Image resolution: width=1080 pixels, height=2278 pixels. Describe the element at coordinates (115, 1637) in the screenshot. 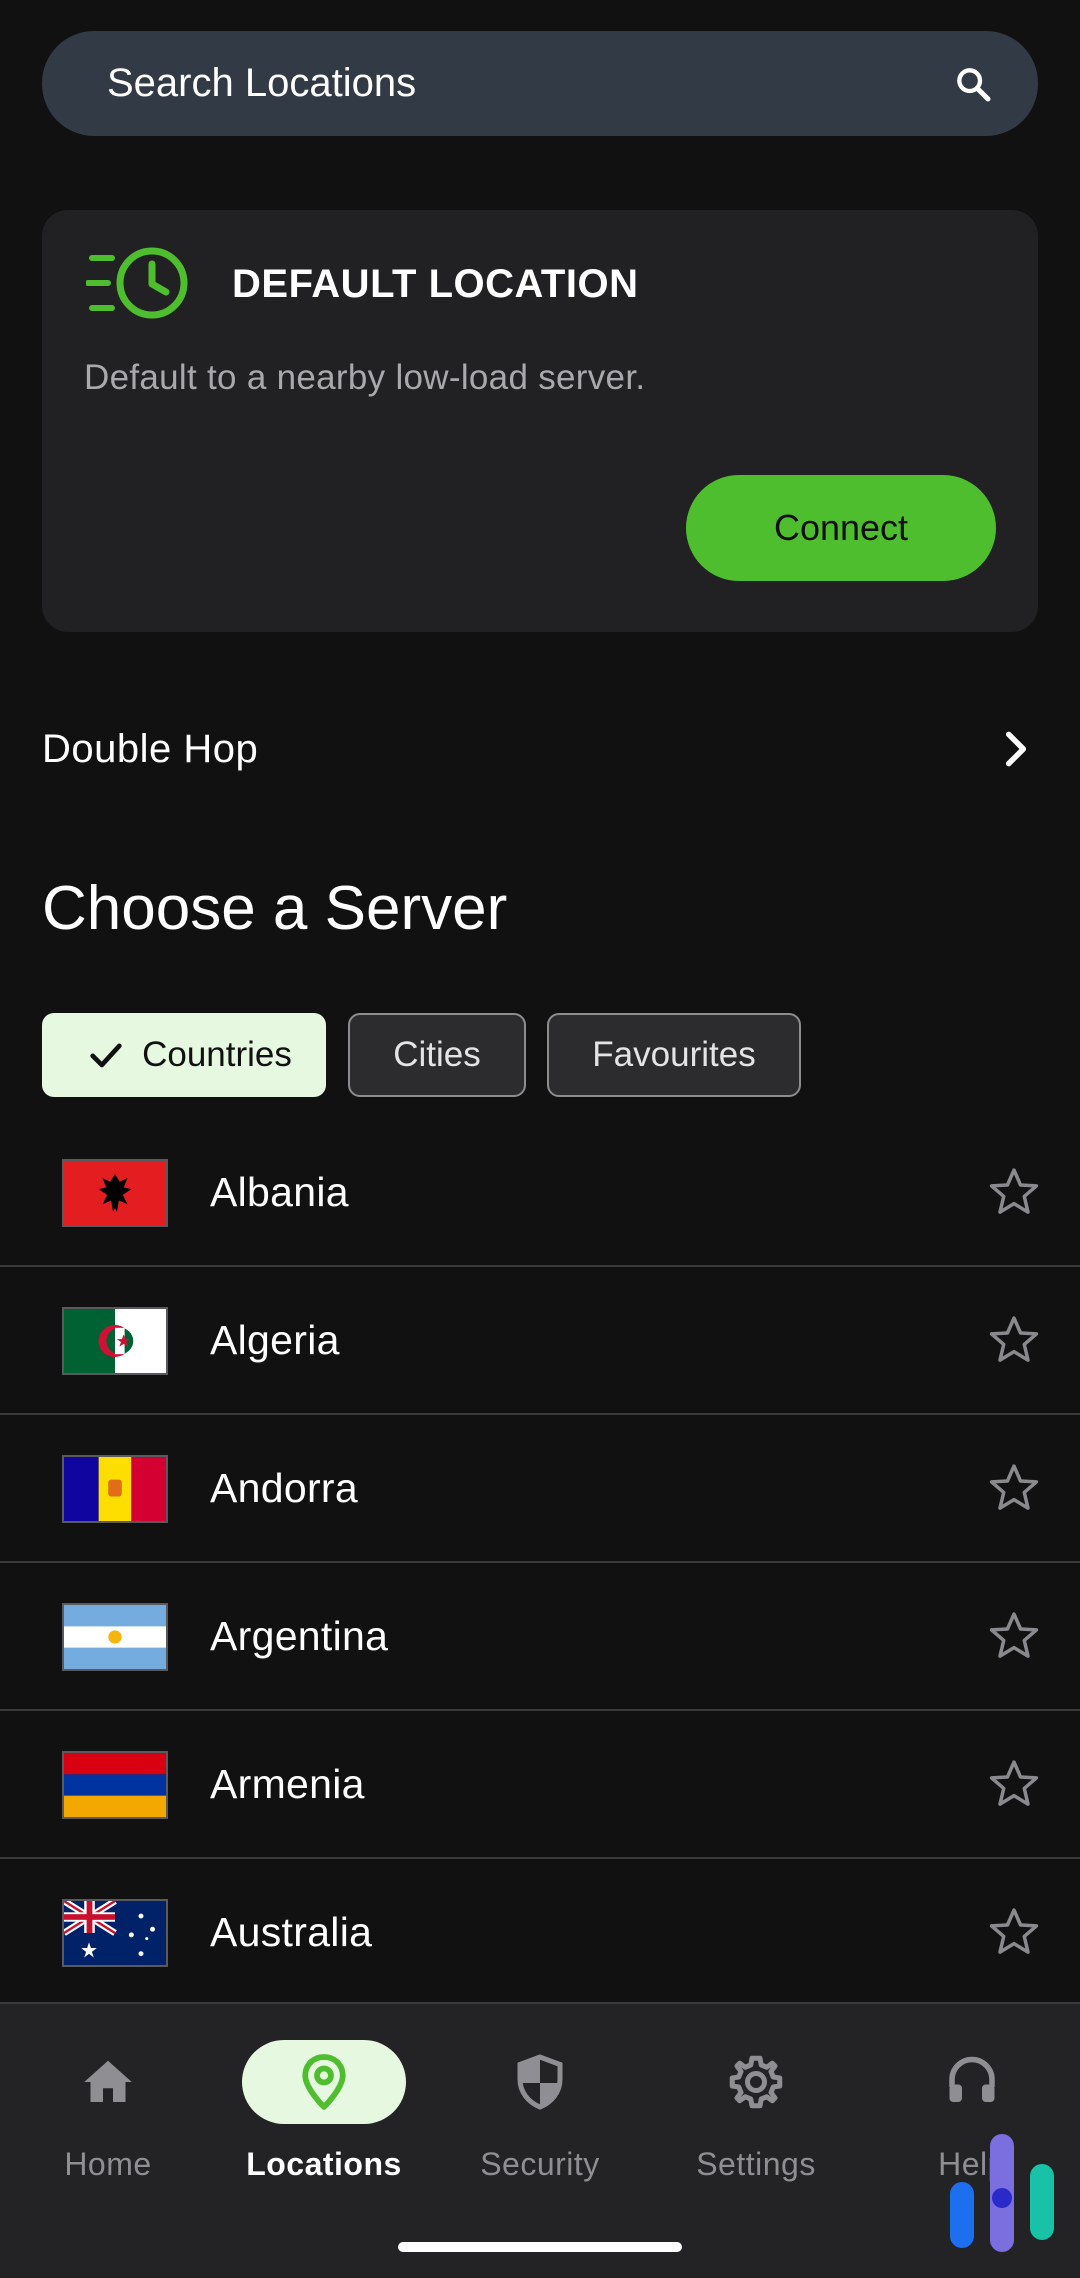

I see `argentina-flag` at that location.